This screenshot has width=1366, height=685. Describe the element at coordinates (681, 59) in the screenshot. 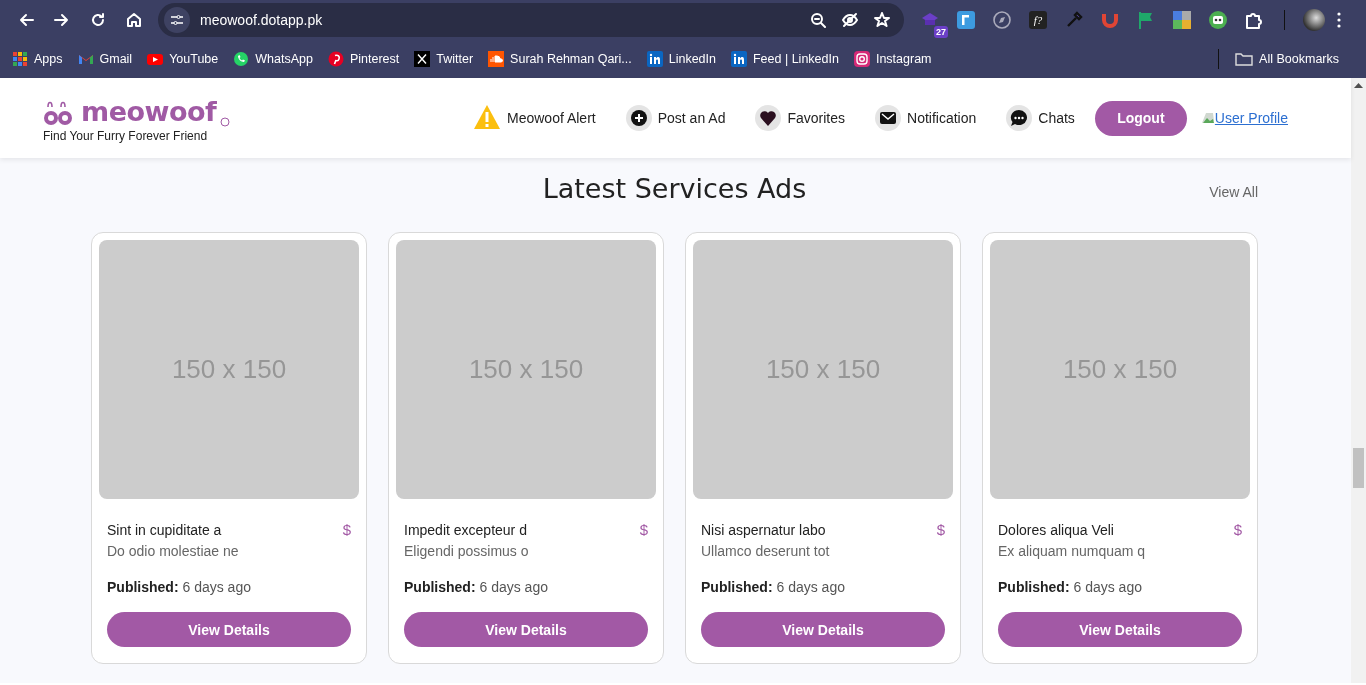

I see `bookmark: LinkedIn` at that location.